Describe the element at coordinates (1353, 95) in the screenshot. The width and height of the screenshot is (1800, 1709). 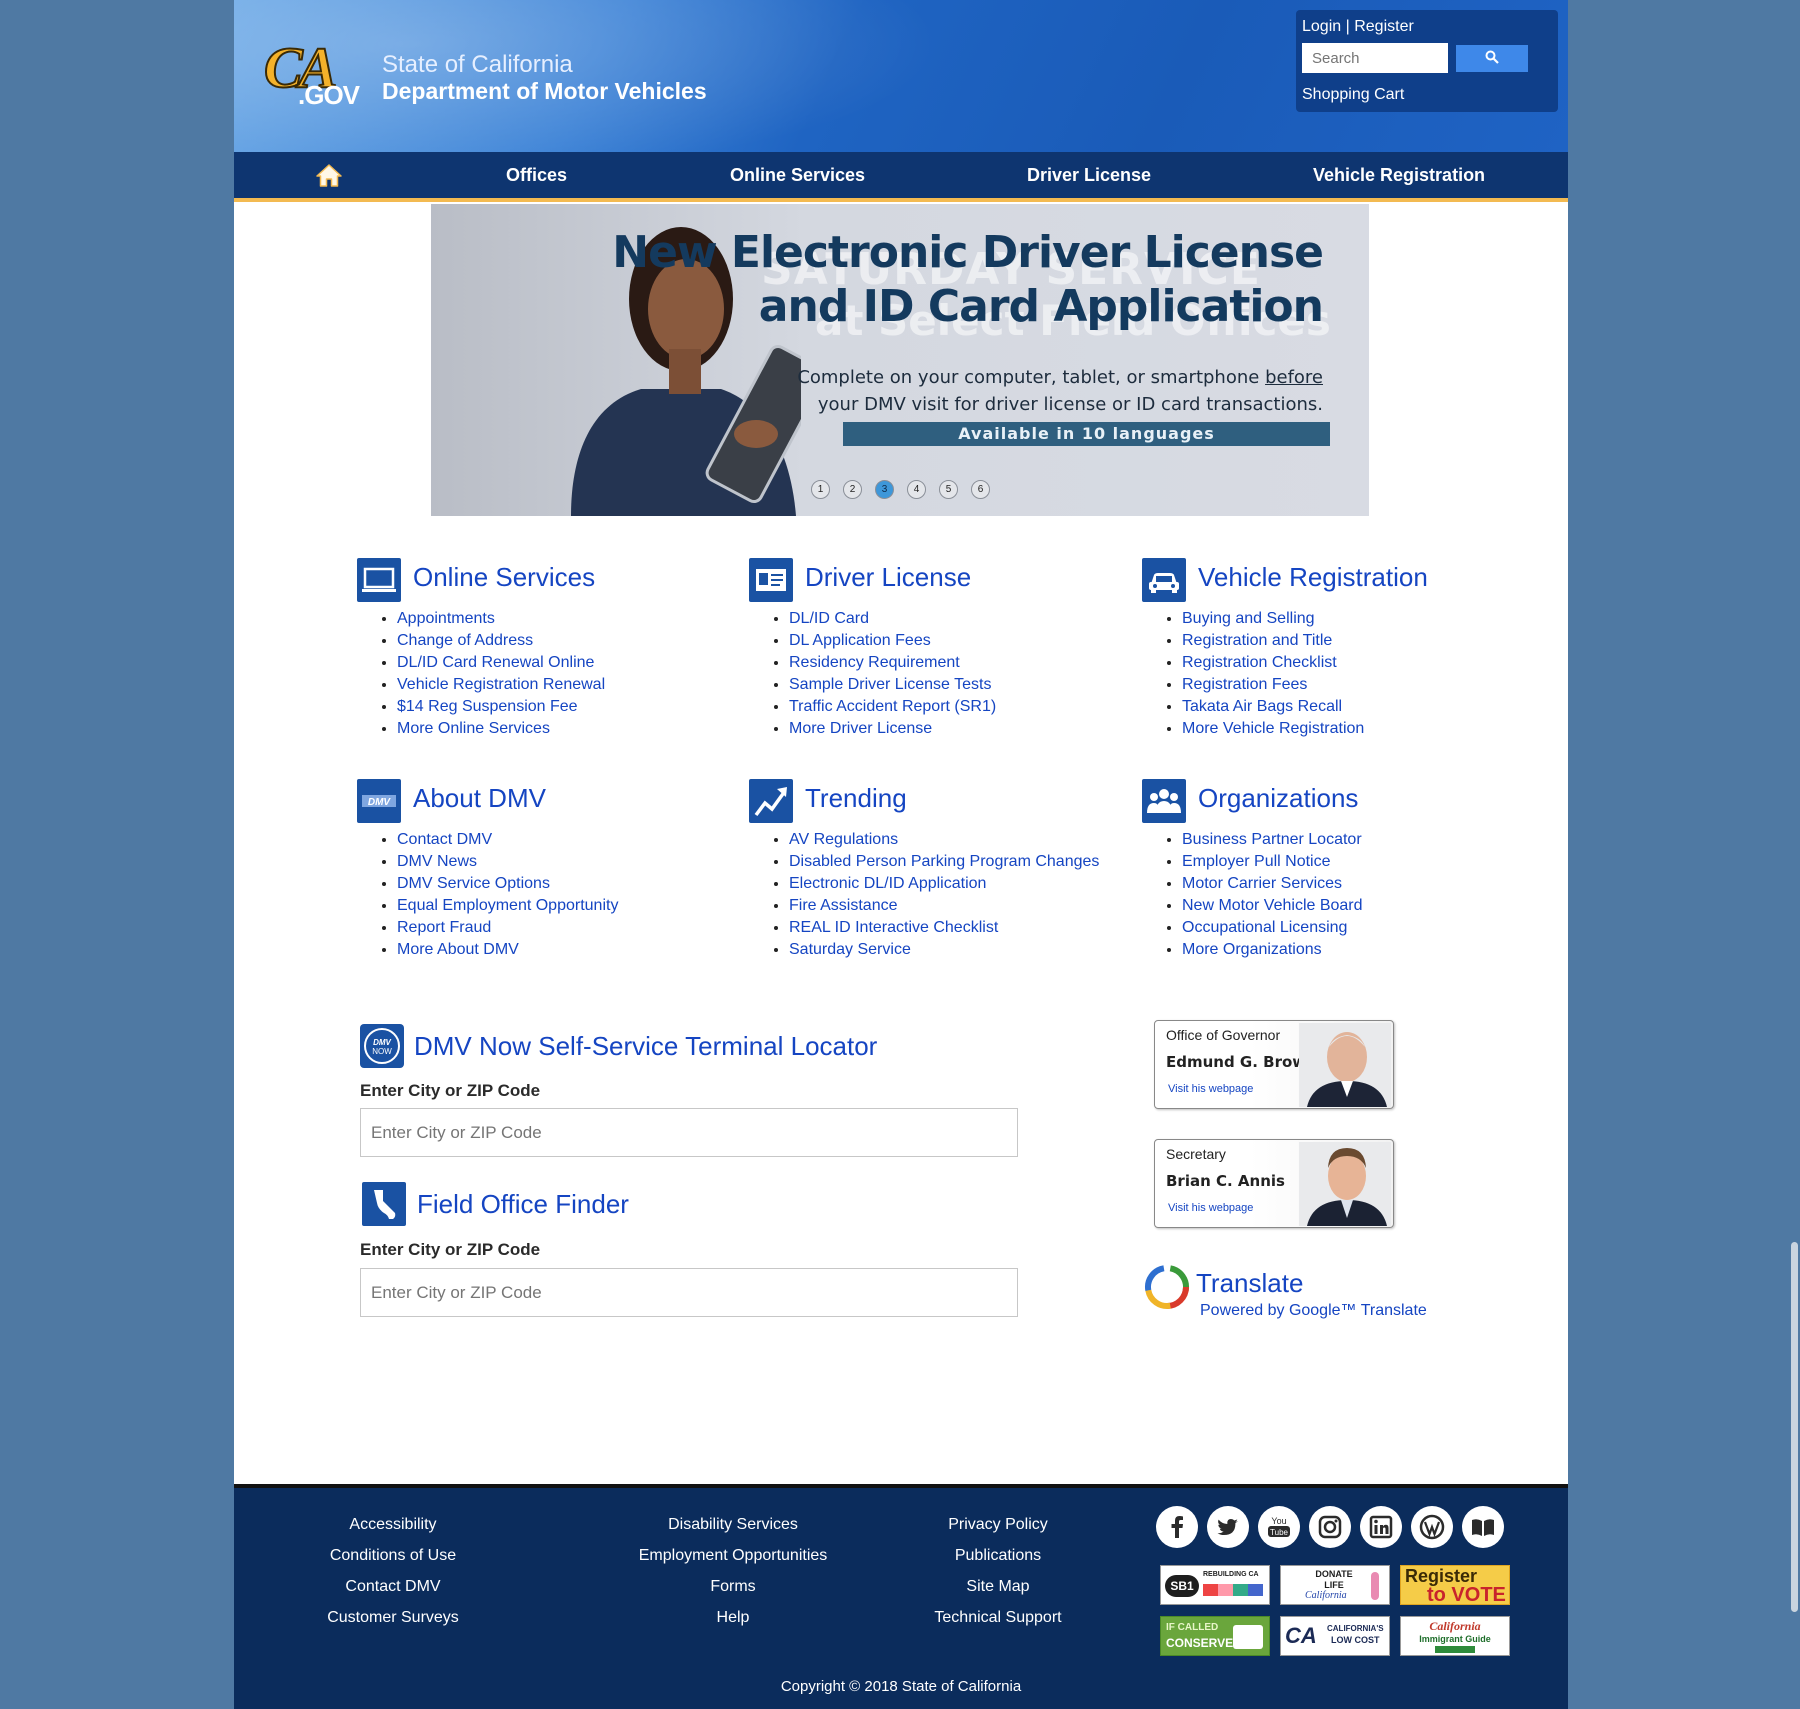
I see `shopping-cart-link: Shopping Cart` at that location.